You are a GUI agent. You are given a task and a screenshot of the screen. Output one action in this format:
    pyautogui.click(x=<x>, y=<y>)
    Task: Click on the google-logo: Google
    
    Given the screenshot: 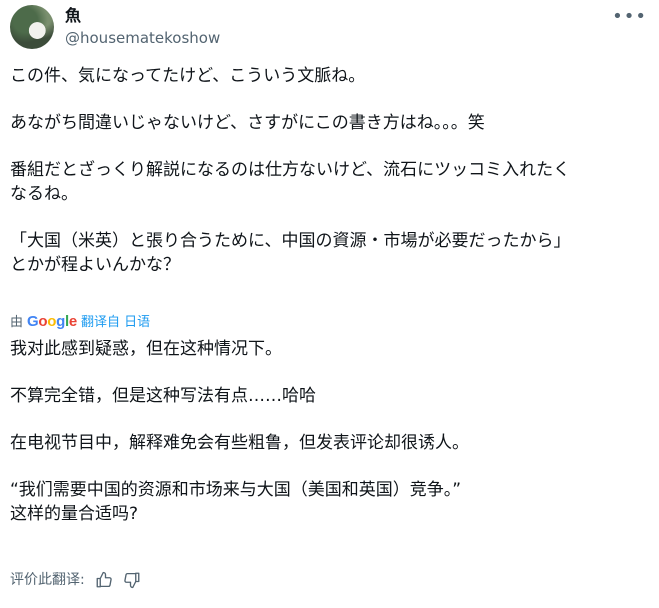 What is the action you would take?
    pyautogui.click(x=52, y=322)
    